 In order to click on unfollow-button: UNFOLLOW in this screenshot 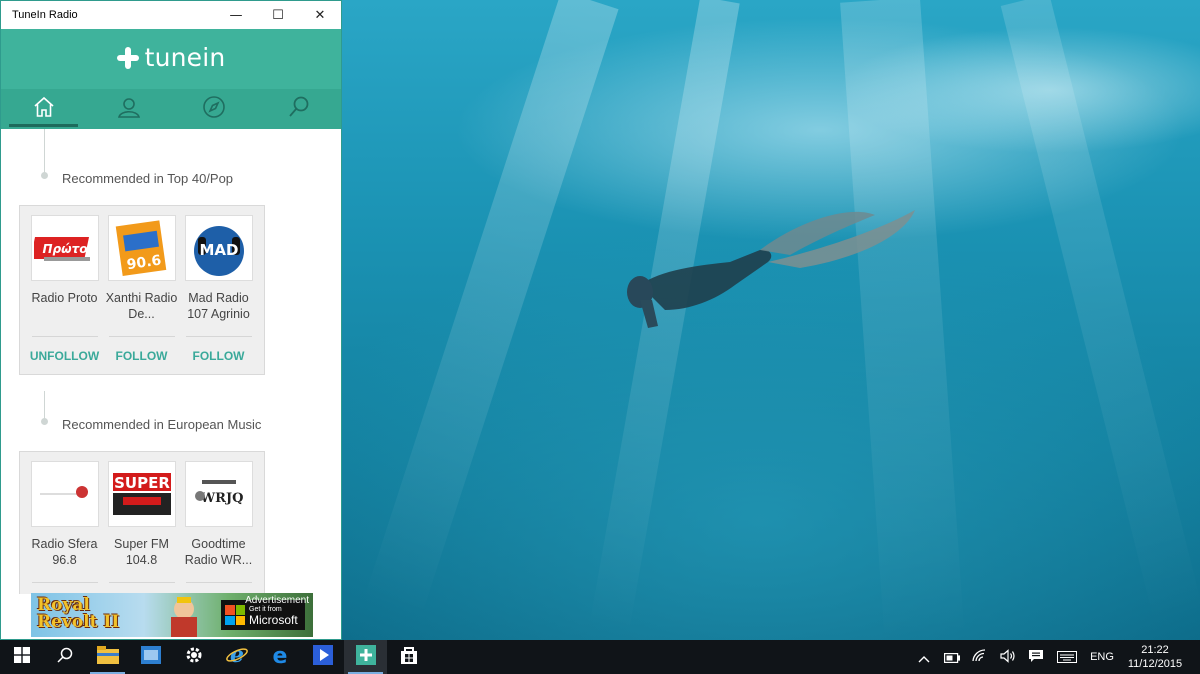, I will do `click(64, 355)`.